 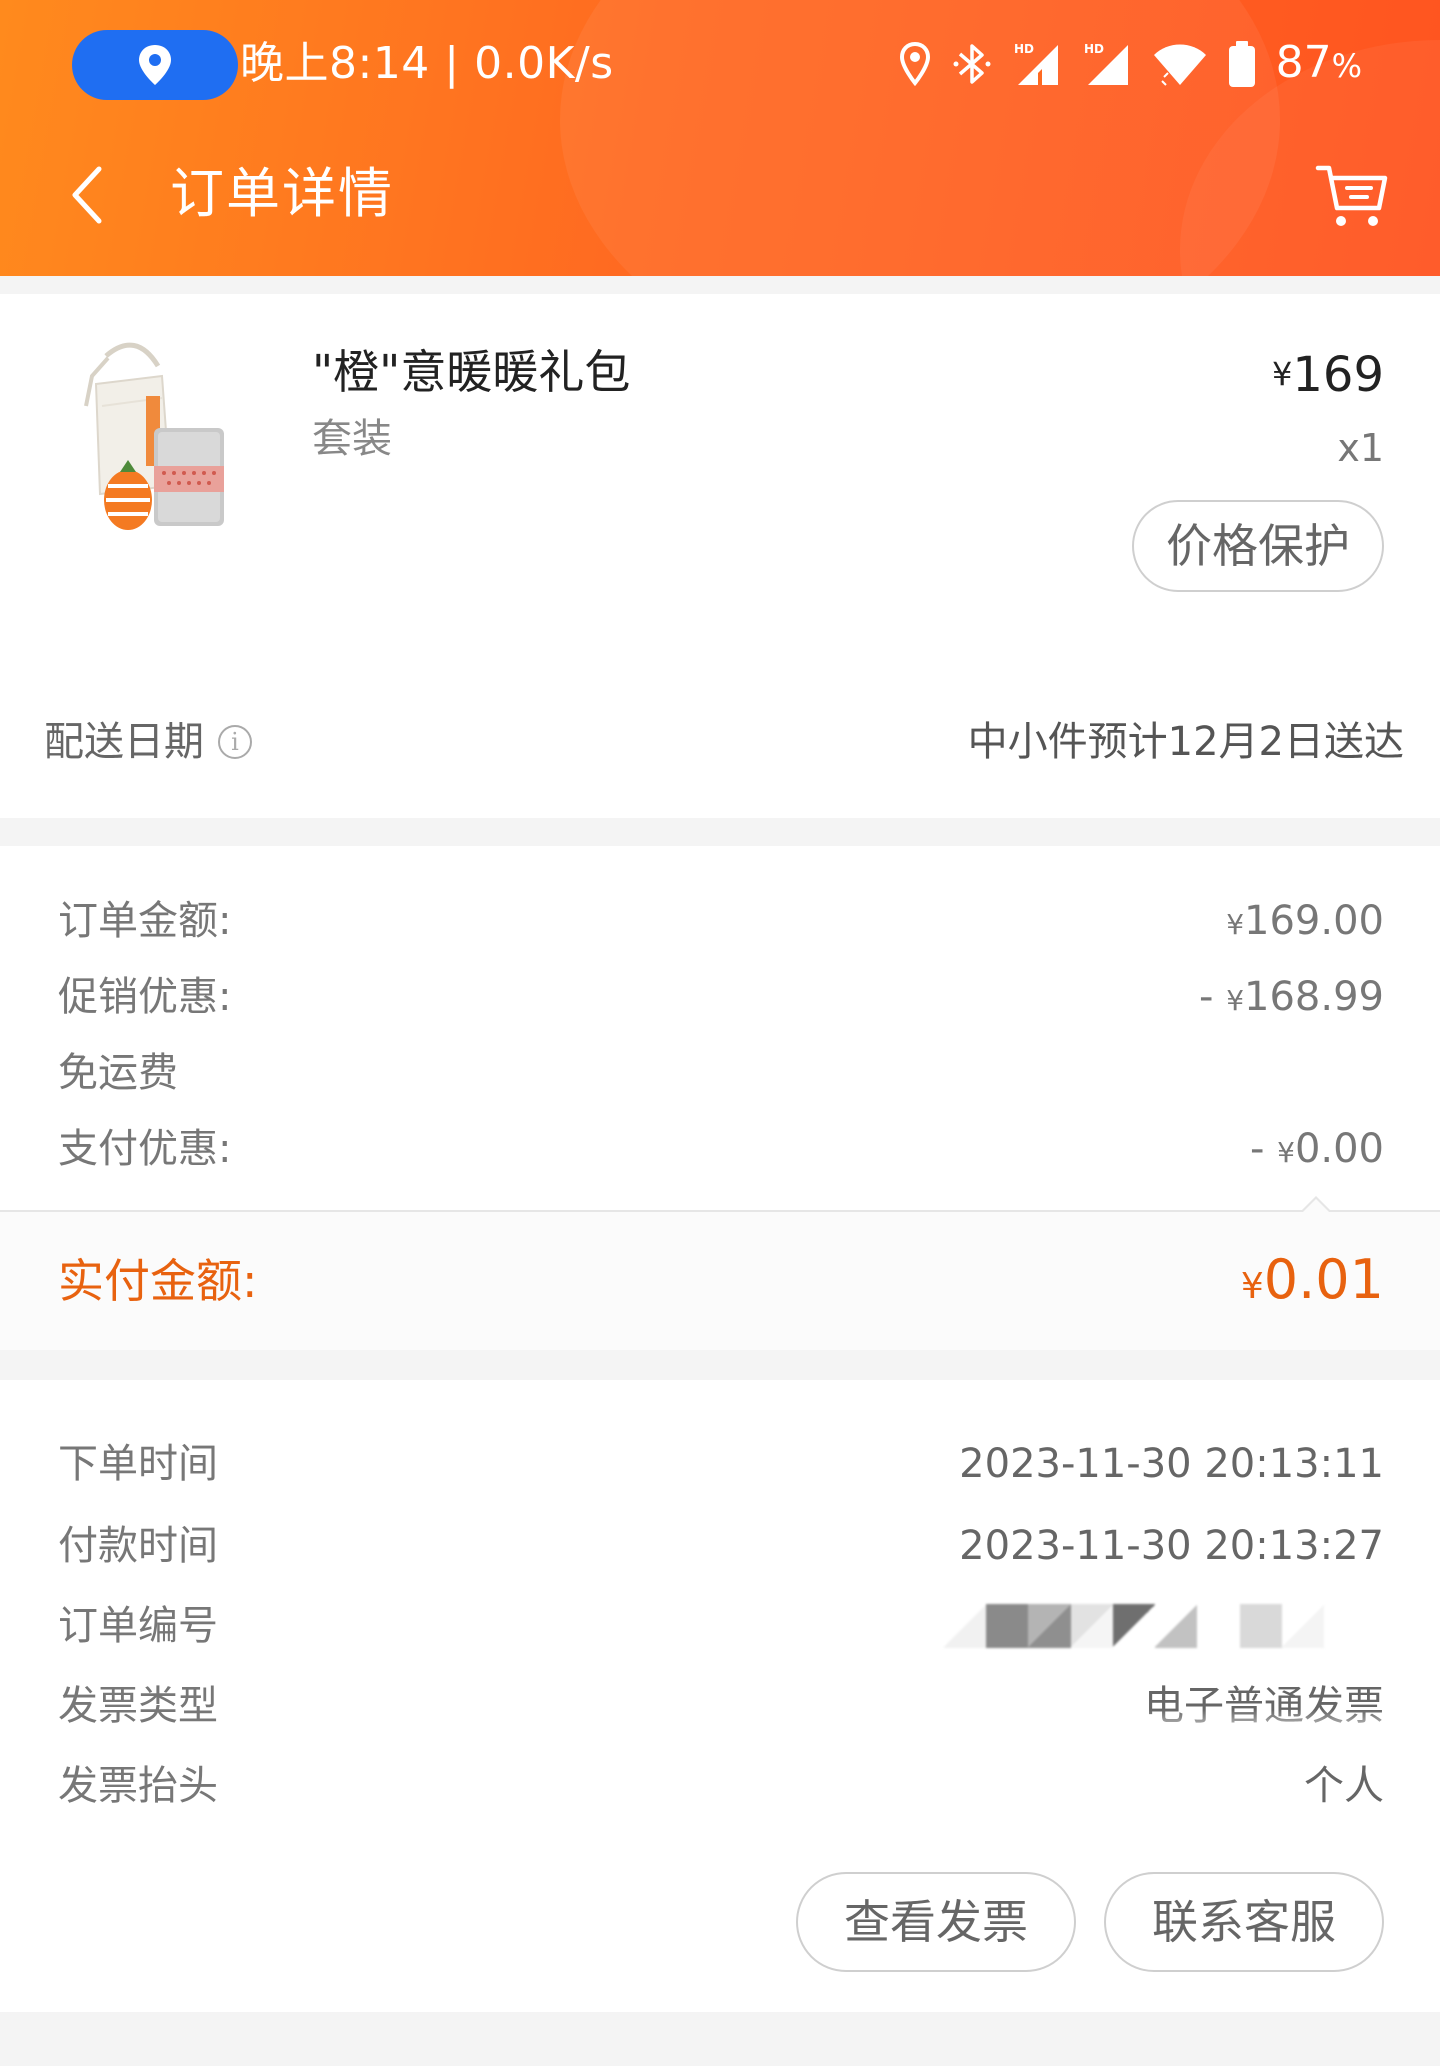 I want to click on status-icons: HD HD 87%, so click(x=1130, y=64).